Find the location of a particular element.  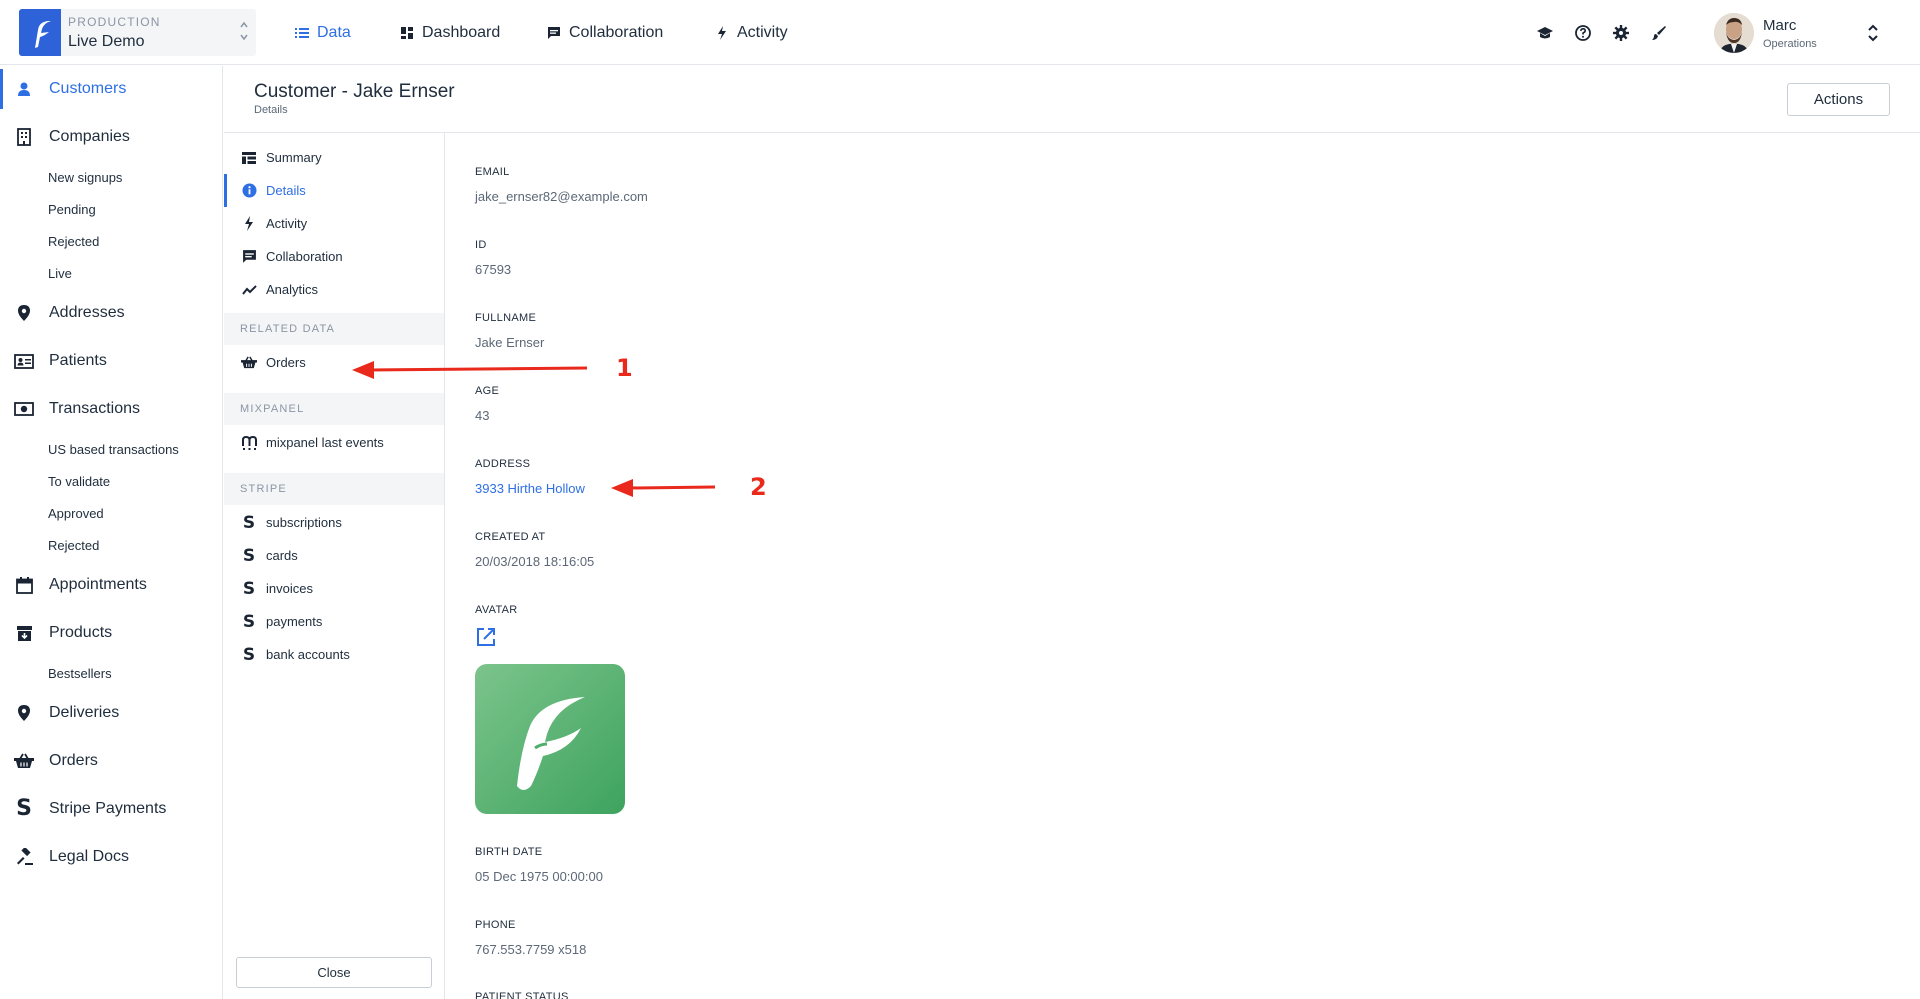

field-value-age: 43 is located at coordinates (482, 415).